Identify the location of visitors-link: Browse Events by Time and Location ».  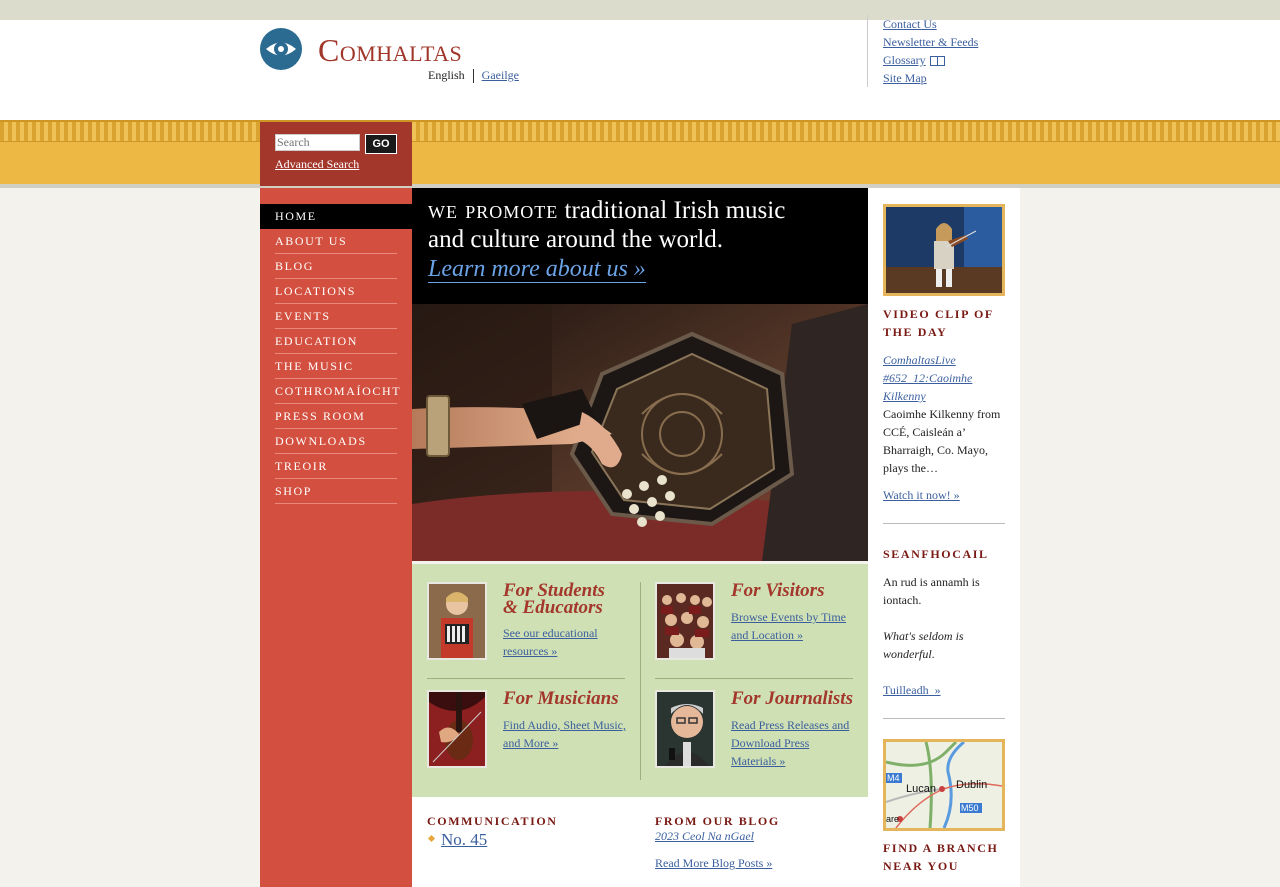
(793, 626).